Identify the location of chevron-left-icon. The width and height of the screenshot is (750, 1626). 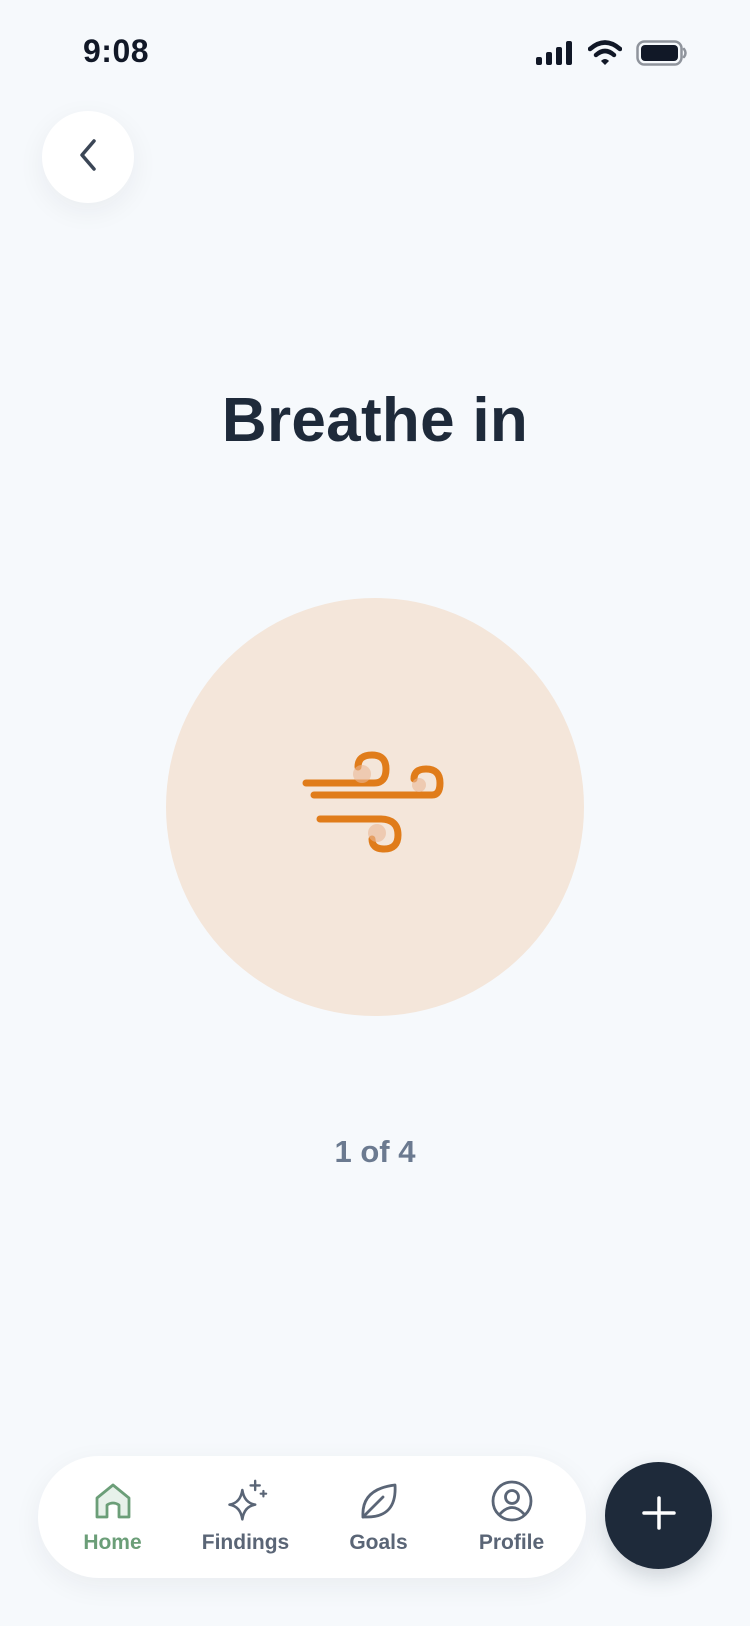
(88, 157).